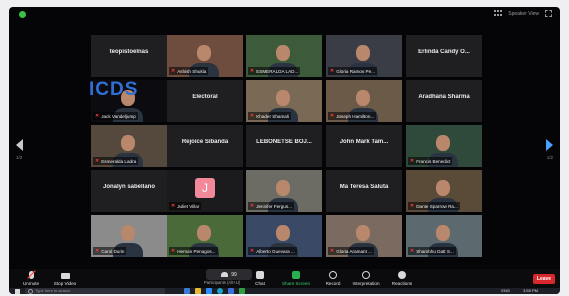 This screenshot has height=296, width=569. What do you see at coordinates (129, 52) in the screenshot?
I see `participant-name: teopistoelnas` at bounding box center [129, 52].